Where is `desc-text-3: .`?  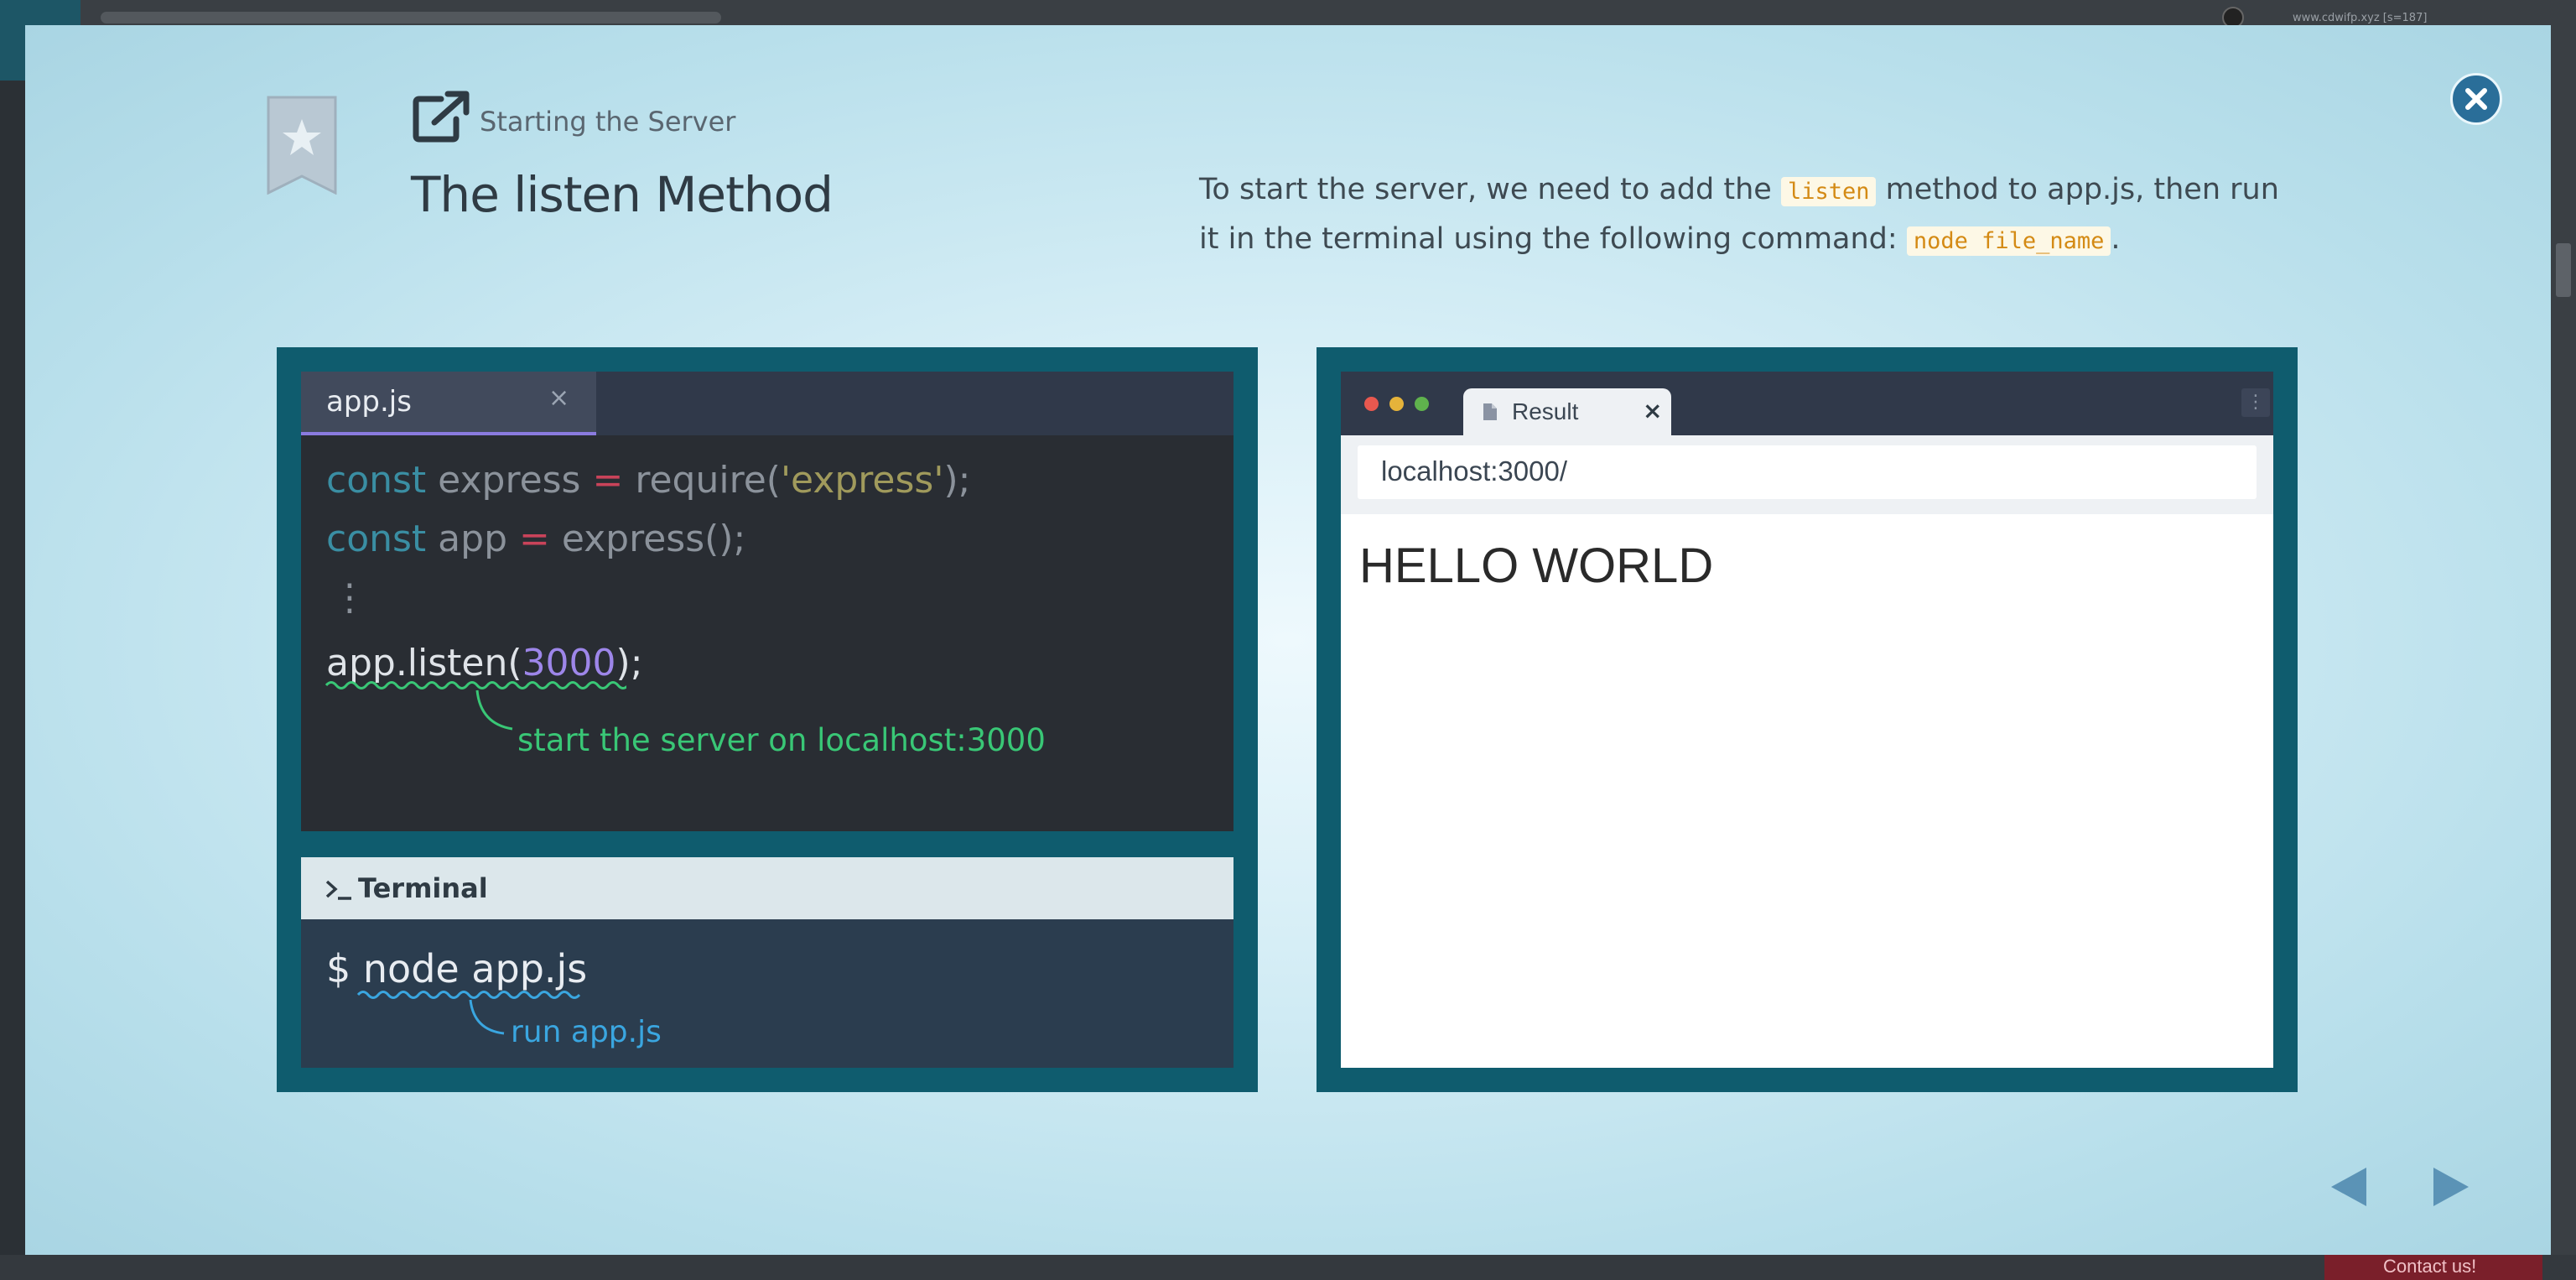 desc-text-3: . is located at coordinates (2116, 239).